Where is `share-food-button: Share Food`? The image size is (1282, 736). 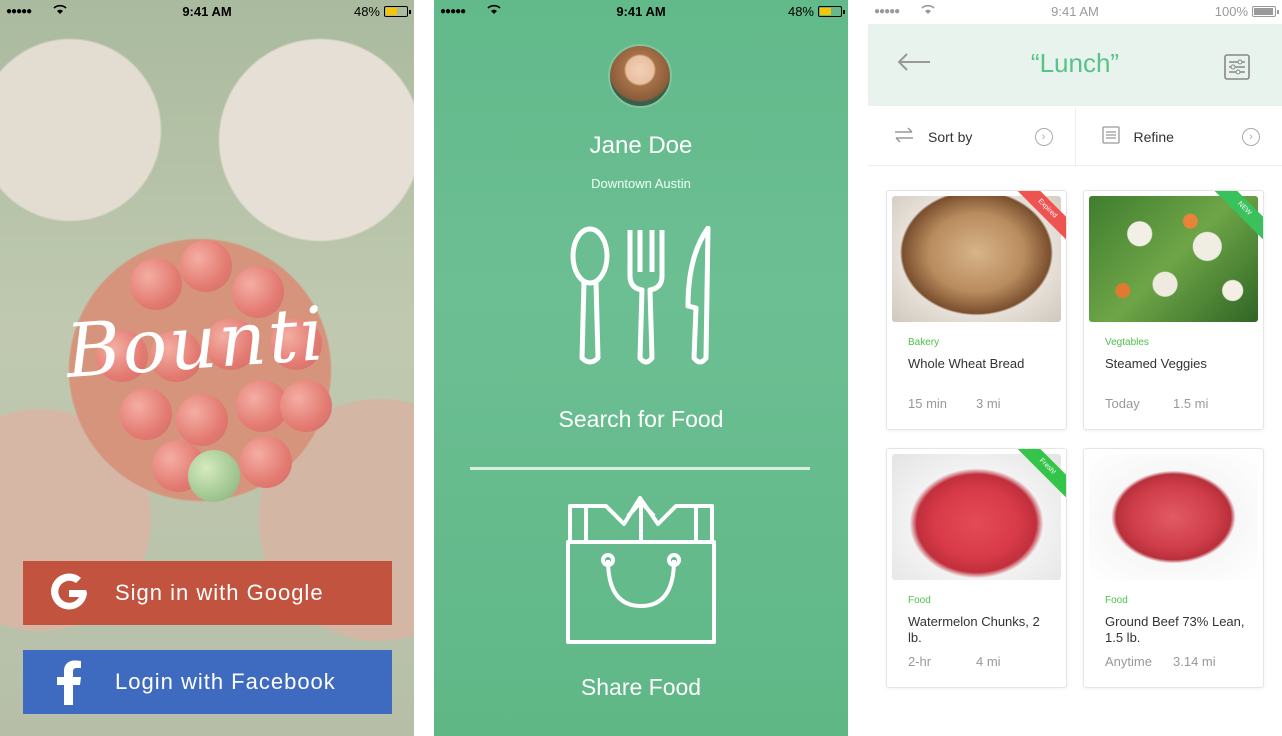
share-food-button: Share Food is located at coordinates (641, 603).